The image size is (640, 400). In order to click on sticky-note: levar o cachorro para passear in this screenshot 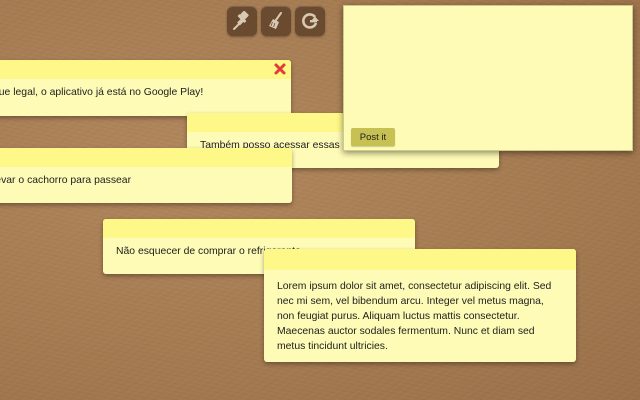, I will do `click(146, 175)`.